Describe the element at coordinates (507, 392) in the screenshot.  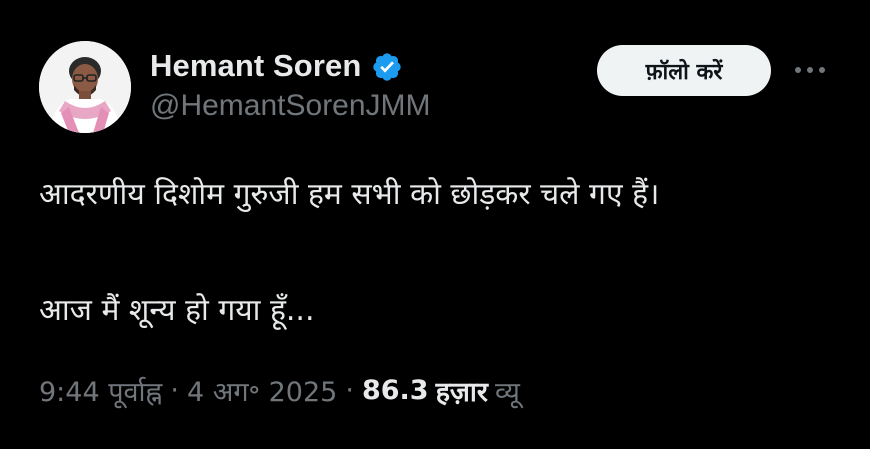
I see `views-label: व्यू` at that location.